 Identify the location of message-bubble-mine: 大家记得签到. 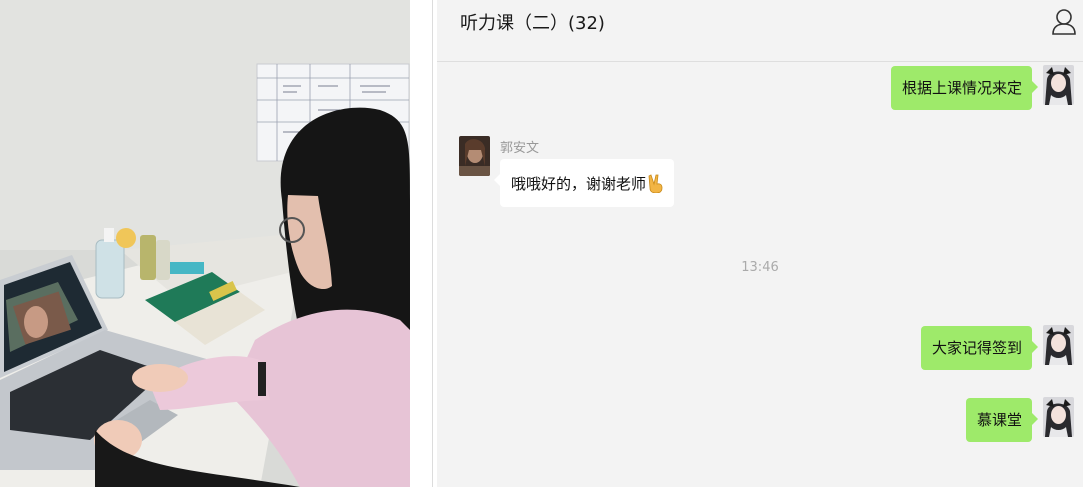
(979, 348).